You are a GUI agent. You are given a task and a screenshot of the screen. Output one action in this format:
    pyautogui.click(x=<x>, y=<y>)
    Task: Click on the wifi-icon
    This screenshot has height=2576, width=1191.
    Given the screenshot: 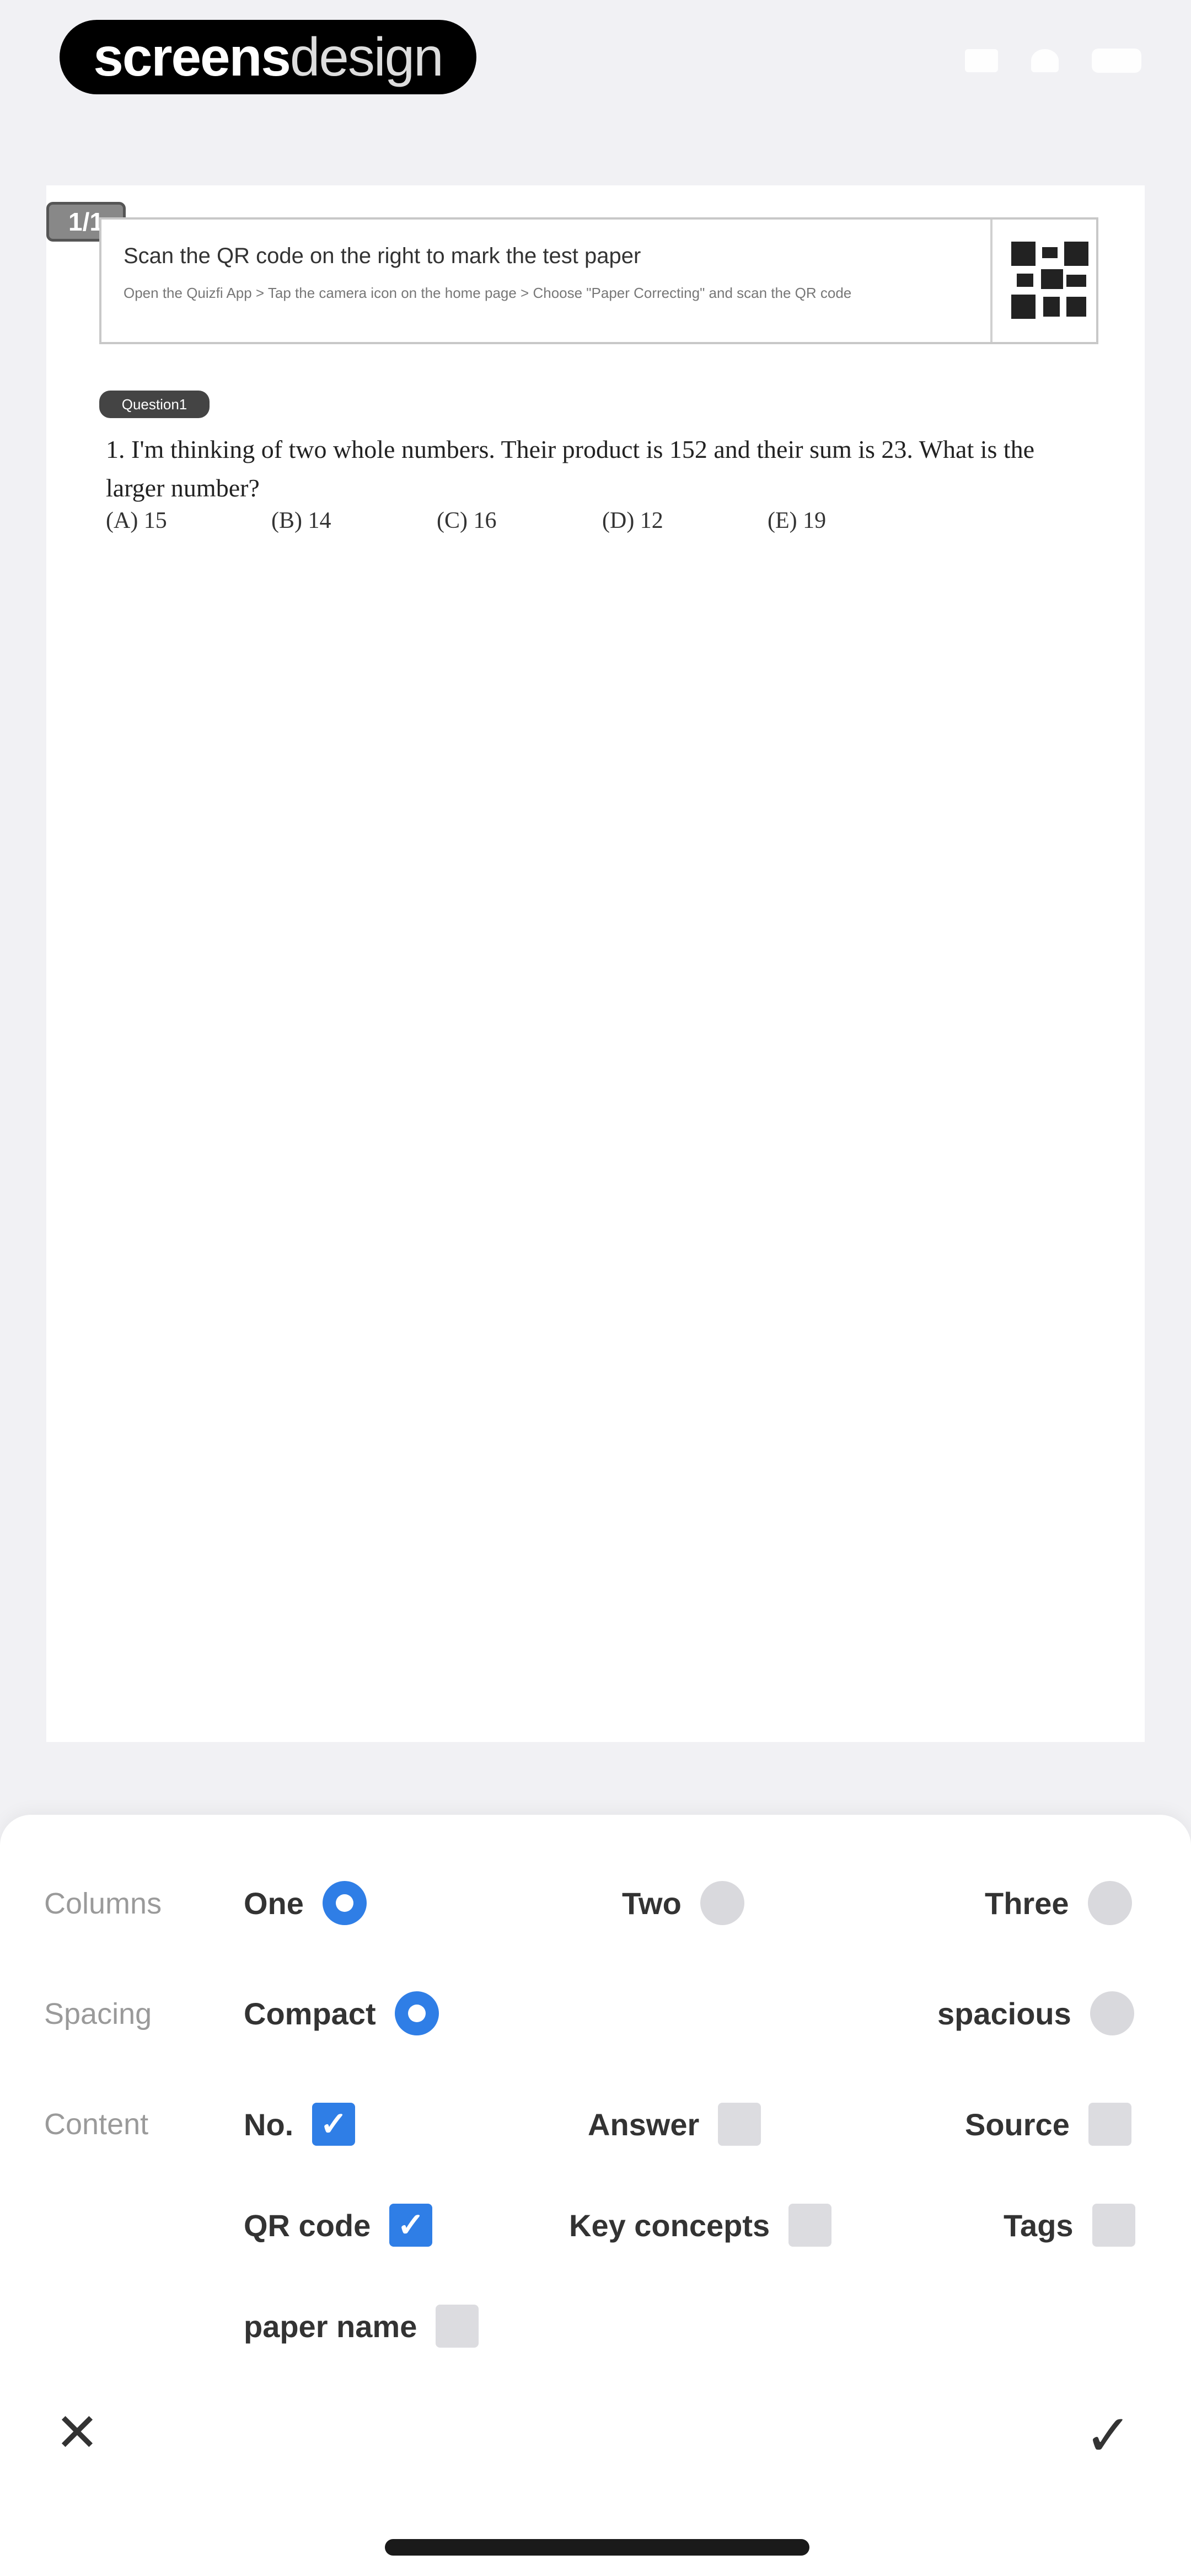 What is the action you would take?
    pyautogui.click(x=1045, y=60)
    